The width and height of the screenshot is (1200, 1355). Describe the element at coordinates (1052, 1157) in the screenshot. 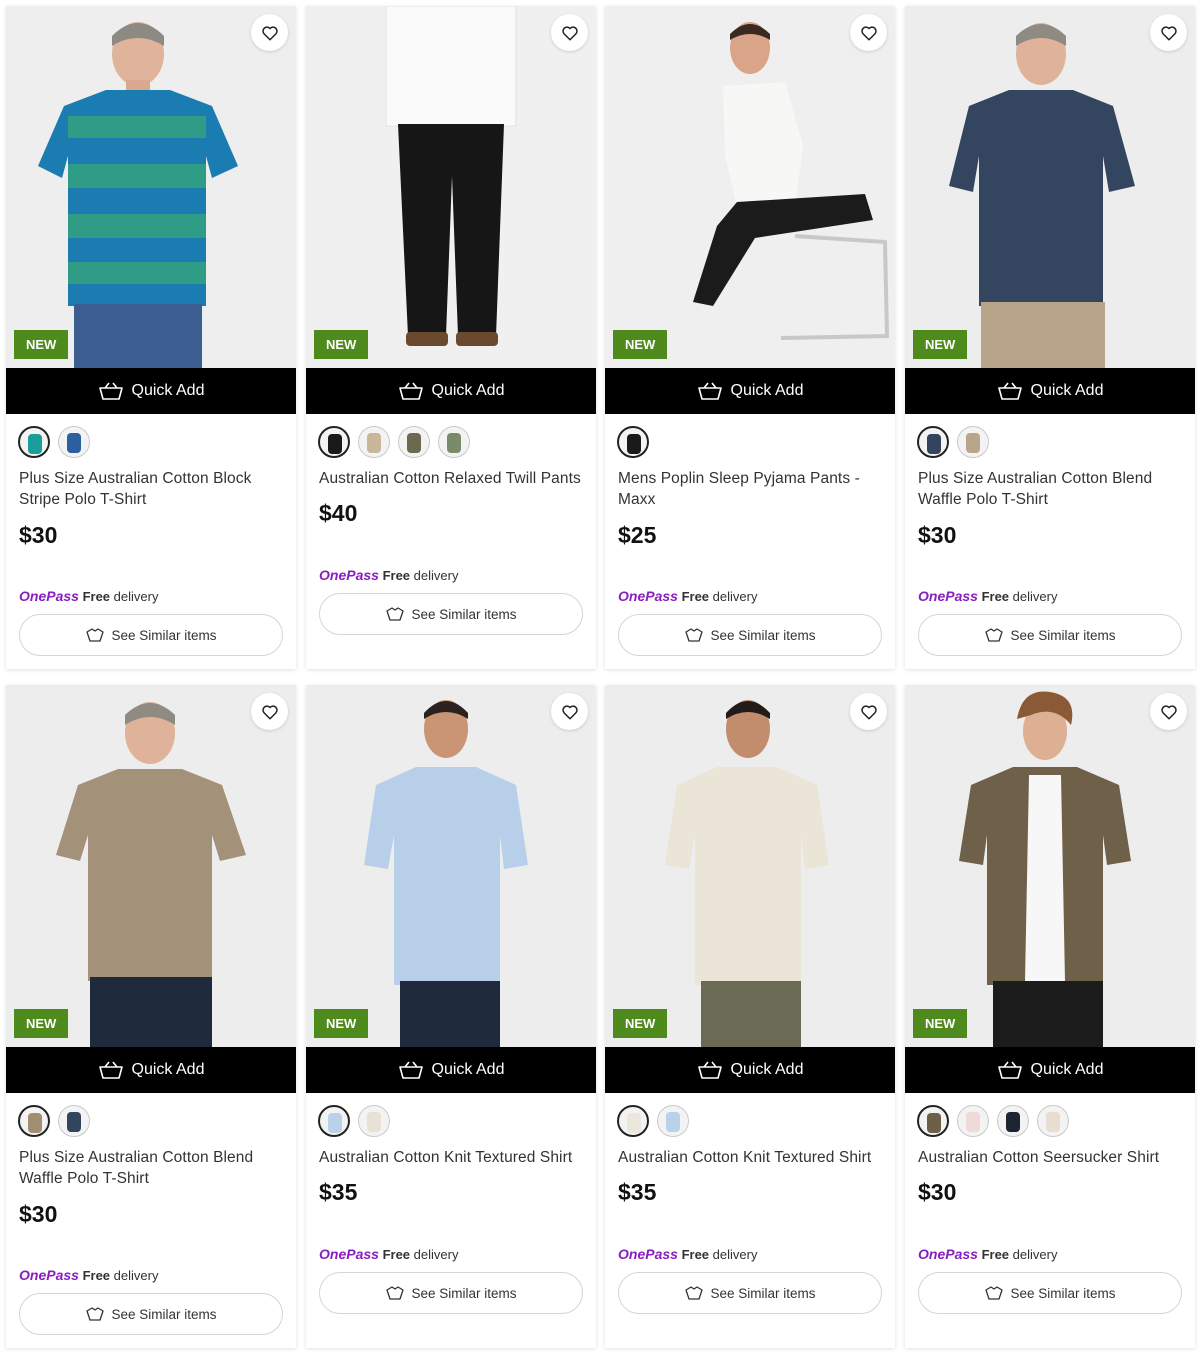

I see `product-title: Australian Cotton Seersucker Shirt` at that location.